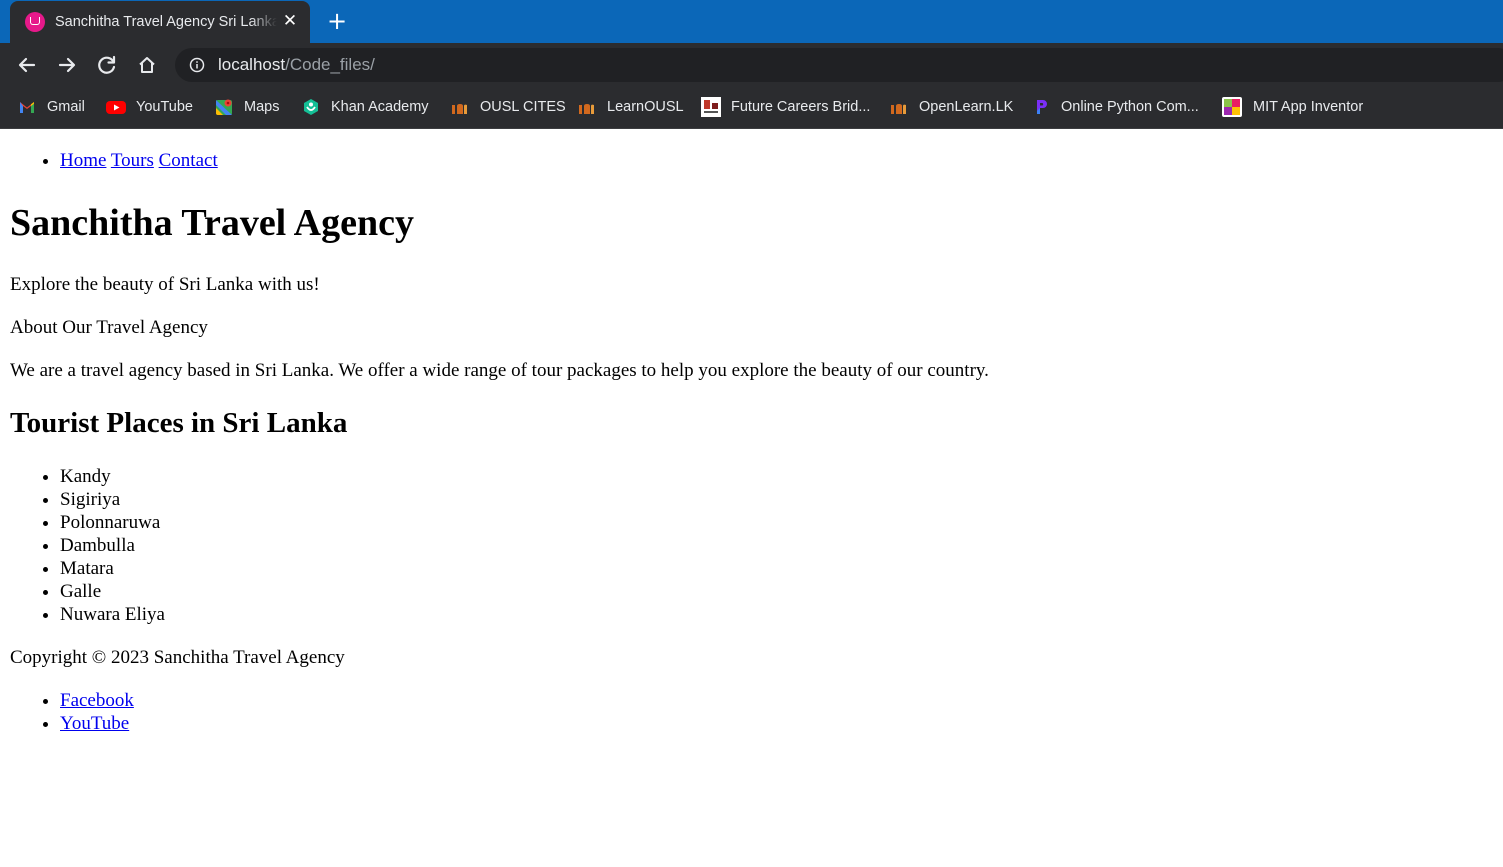  I want to click on mit-app-inventor-icon, so click(1232, 107).